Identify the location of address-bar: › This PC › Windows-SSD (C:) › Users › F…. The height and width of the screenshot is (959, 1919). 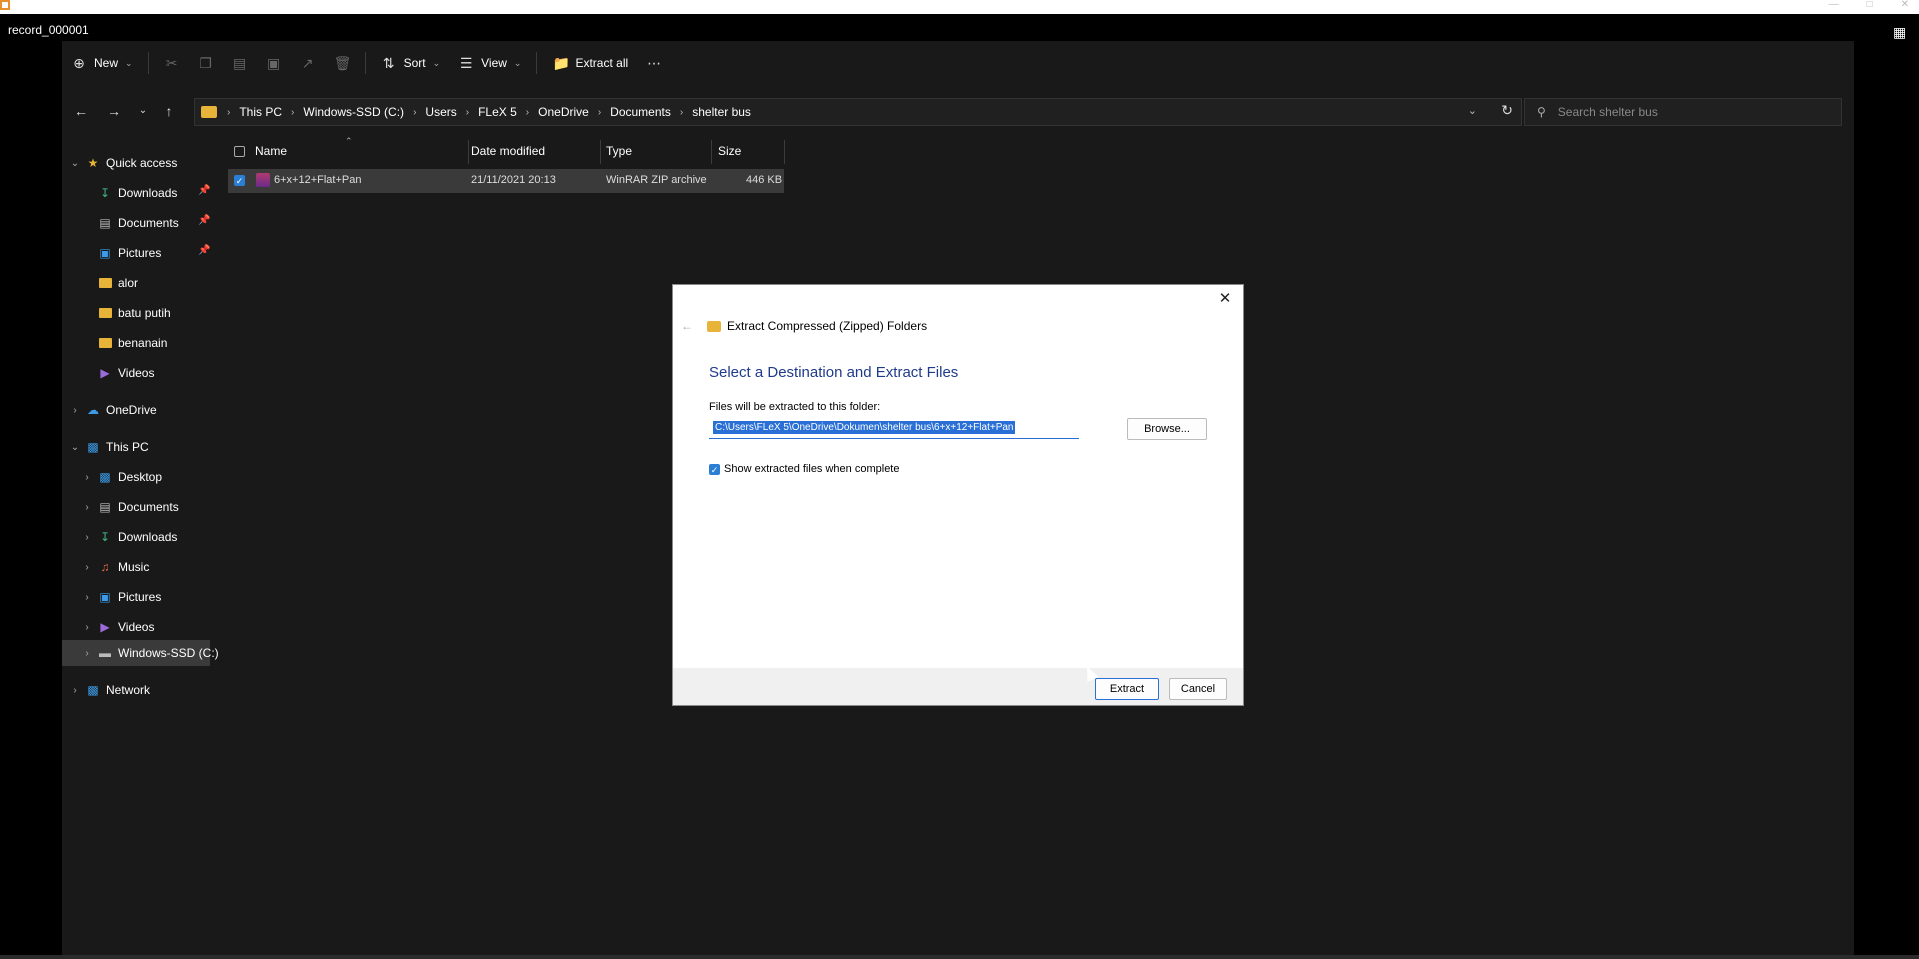
(858, 112).